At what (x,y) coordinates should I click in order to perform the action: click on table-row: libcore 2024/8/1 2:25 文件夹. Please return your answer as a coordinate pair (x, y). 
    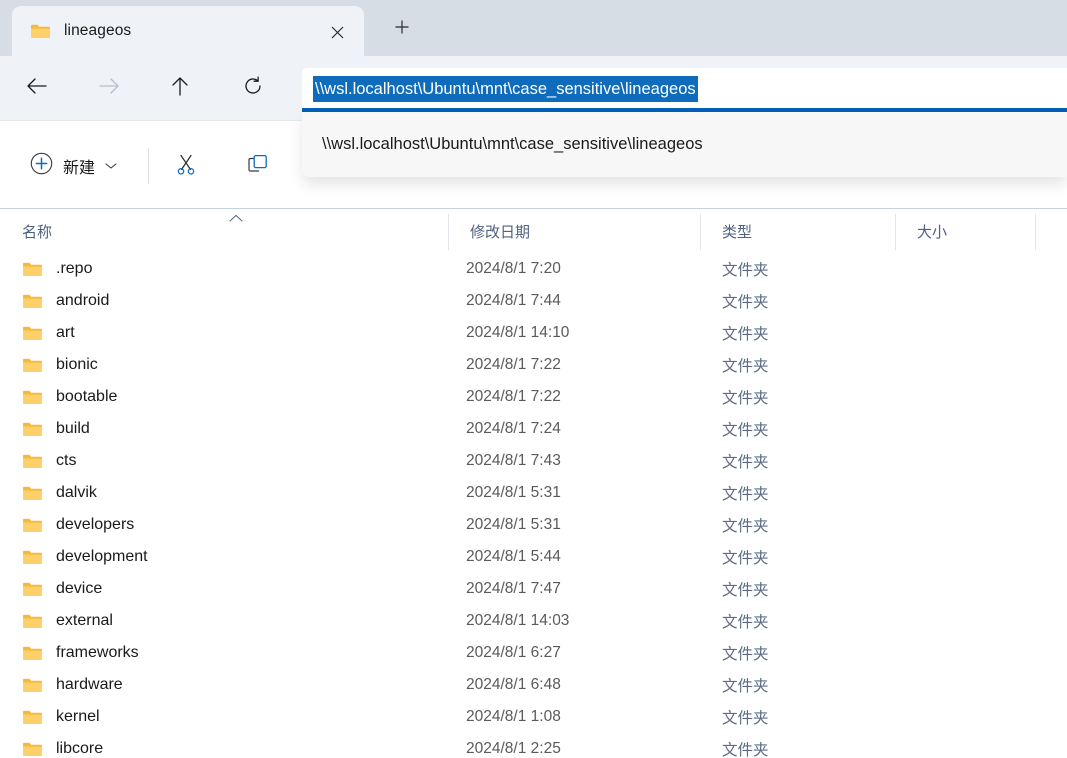
    Looking at the image, I should click on (533, 745).